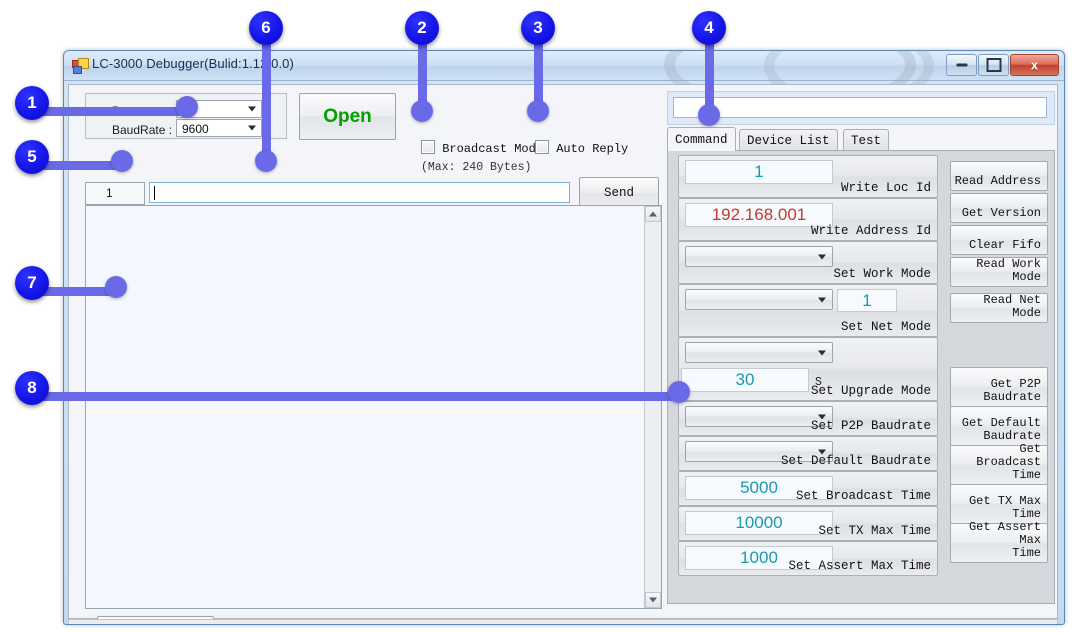 This screenshot has width=1080, height=633. I want to click on open-button: Open, so click(347, 116).